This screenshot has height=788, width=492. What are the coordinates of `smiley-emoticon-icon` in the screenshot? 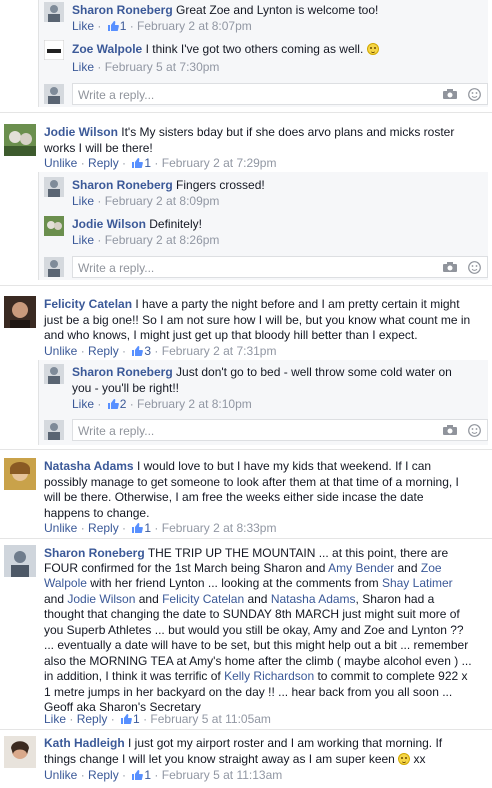 It's located at (372, 49).